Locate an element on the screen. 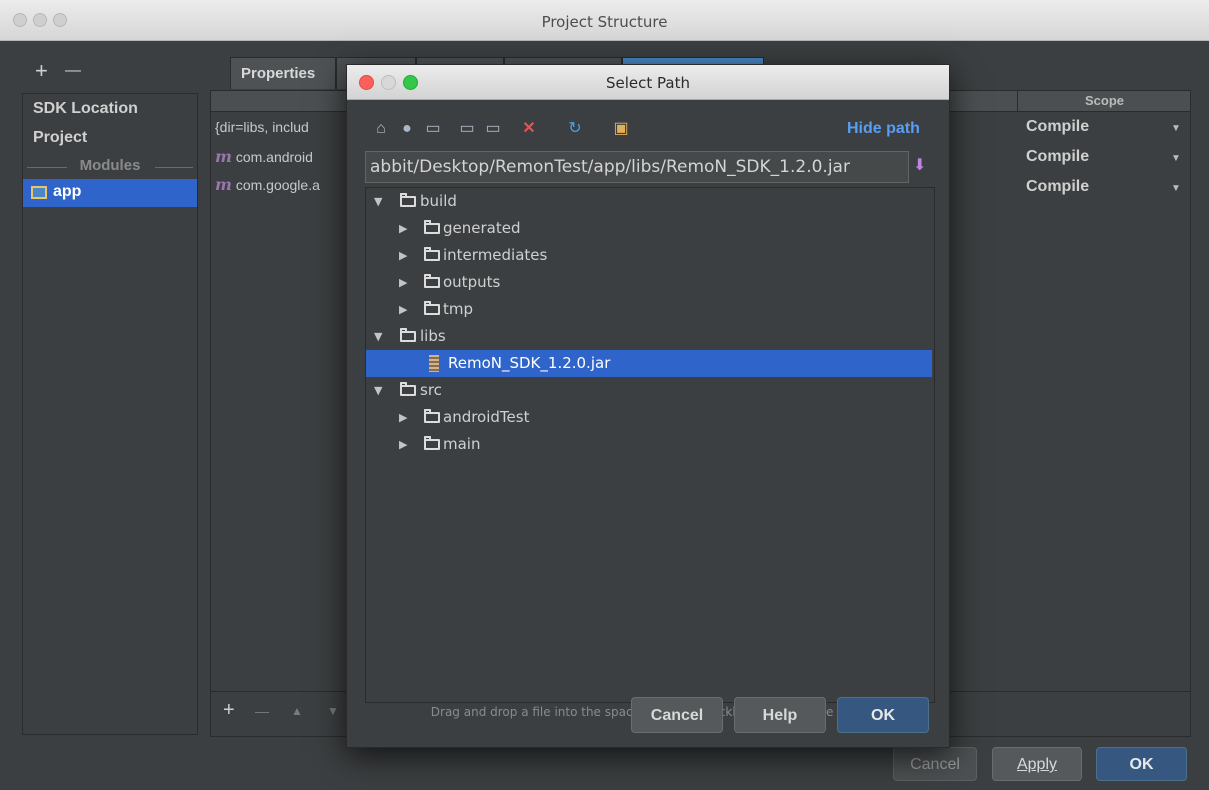  add-module-button: + is located at coordinates (41, 71).